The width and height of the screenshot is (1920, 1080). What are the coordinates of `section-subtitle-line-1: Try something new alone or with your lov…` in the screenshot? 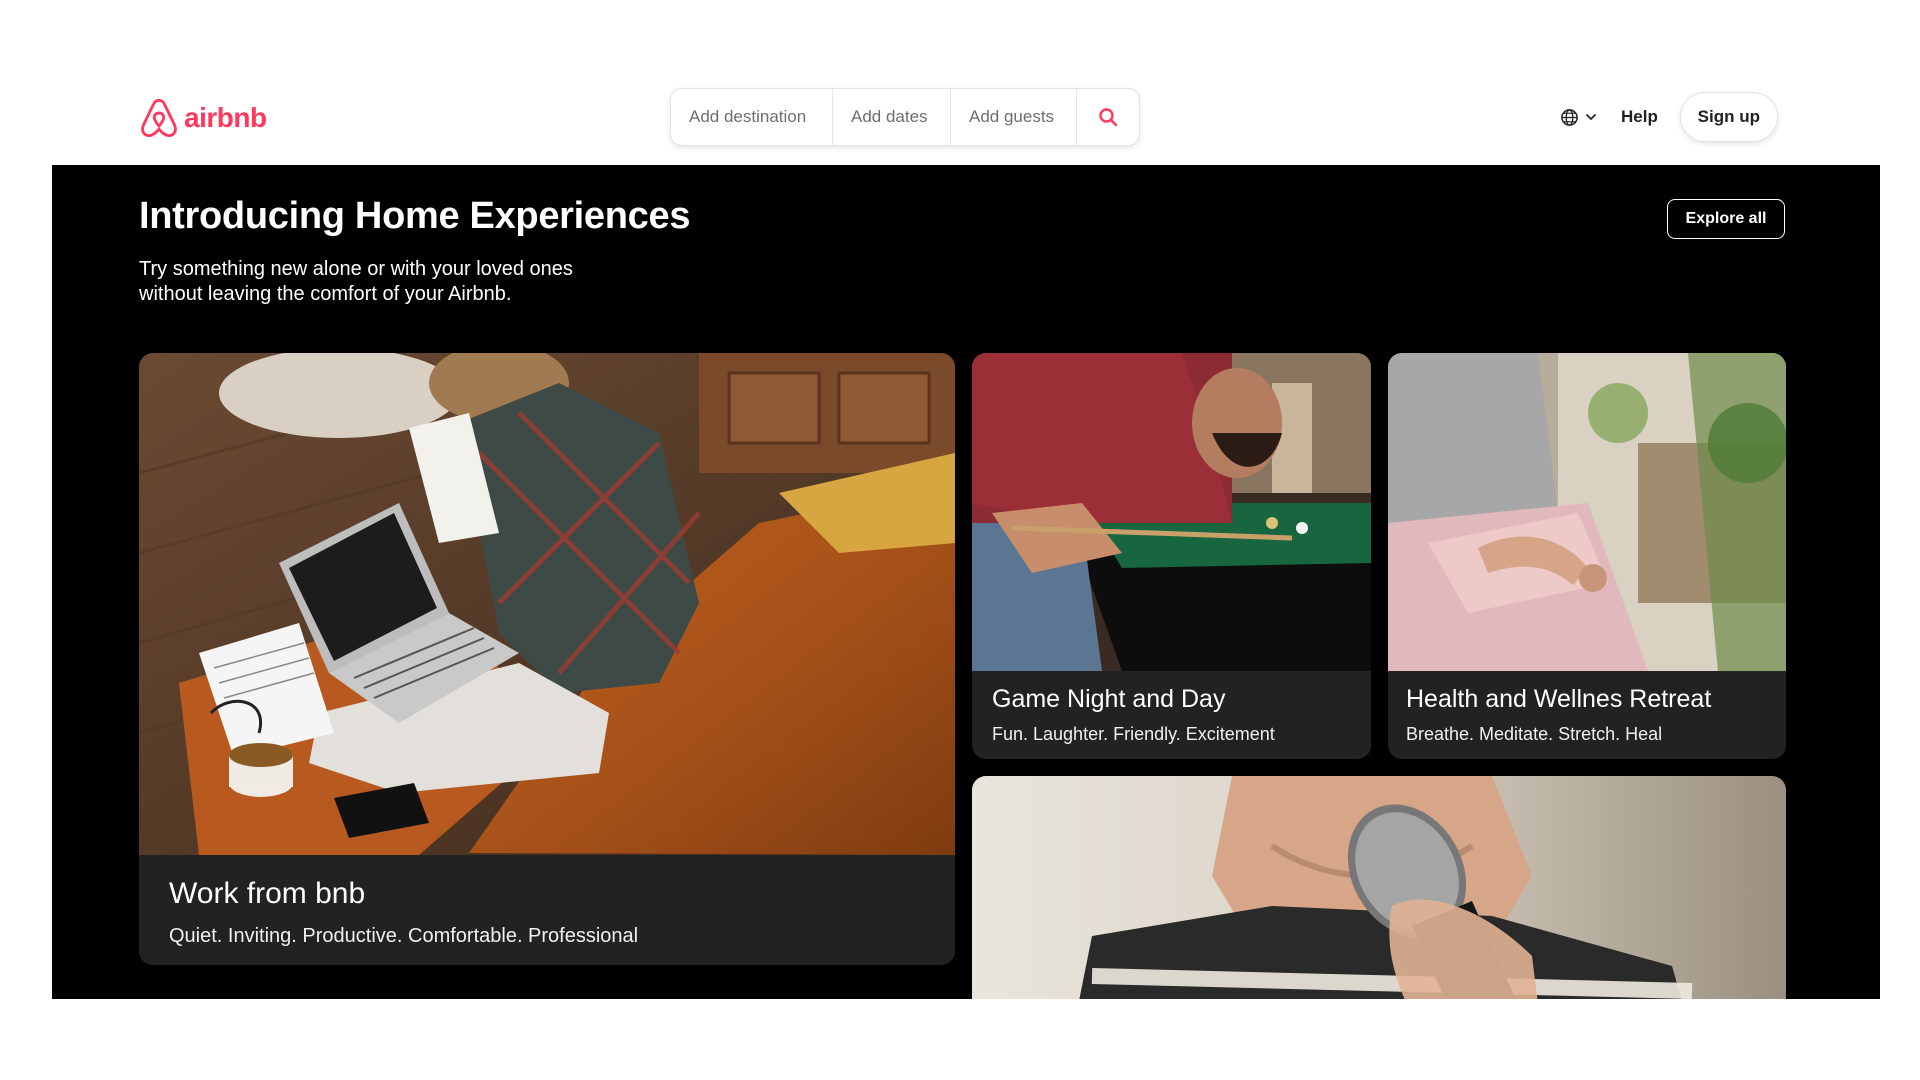 It's located at (356, 269).